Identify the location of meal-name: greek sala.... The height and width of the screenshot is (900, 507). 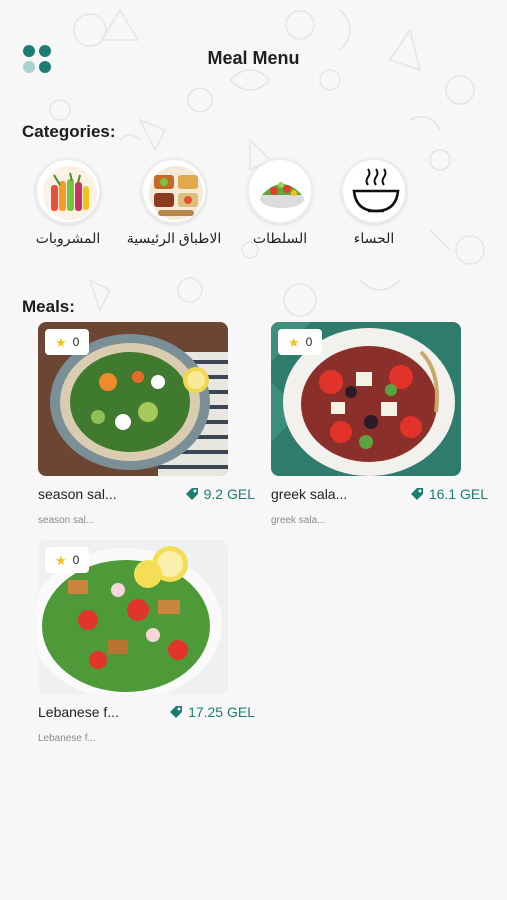
(309, 494).